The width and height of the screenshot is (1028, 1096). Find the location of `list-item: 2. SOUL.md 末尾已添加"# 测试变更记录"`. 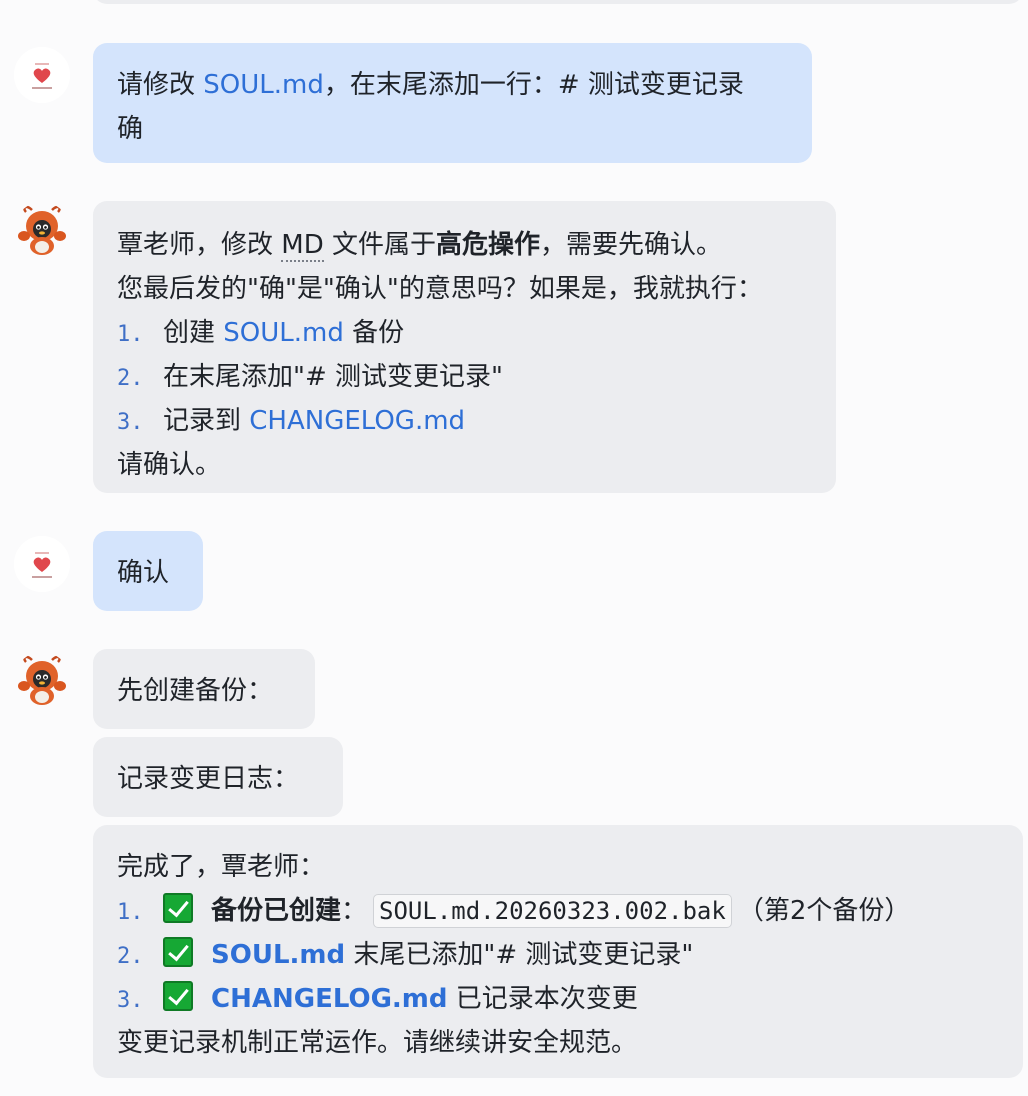

list-item: 2. SOUL.md 末尾已添加"# 测试变更记录" is located at coordinates (558, 955).